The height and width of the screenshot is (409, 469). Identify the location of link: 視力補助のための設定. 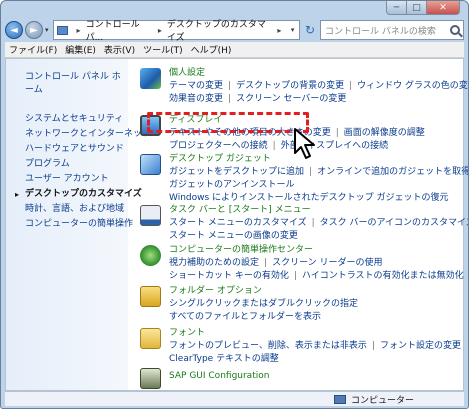
(214, 263).